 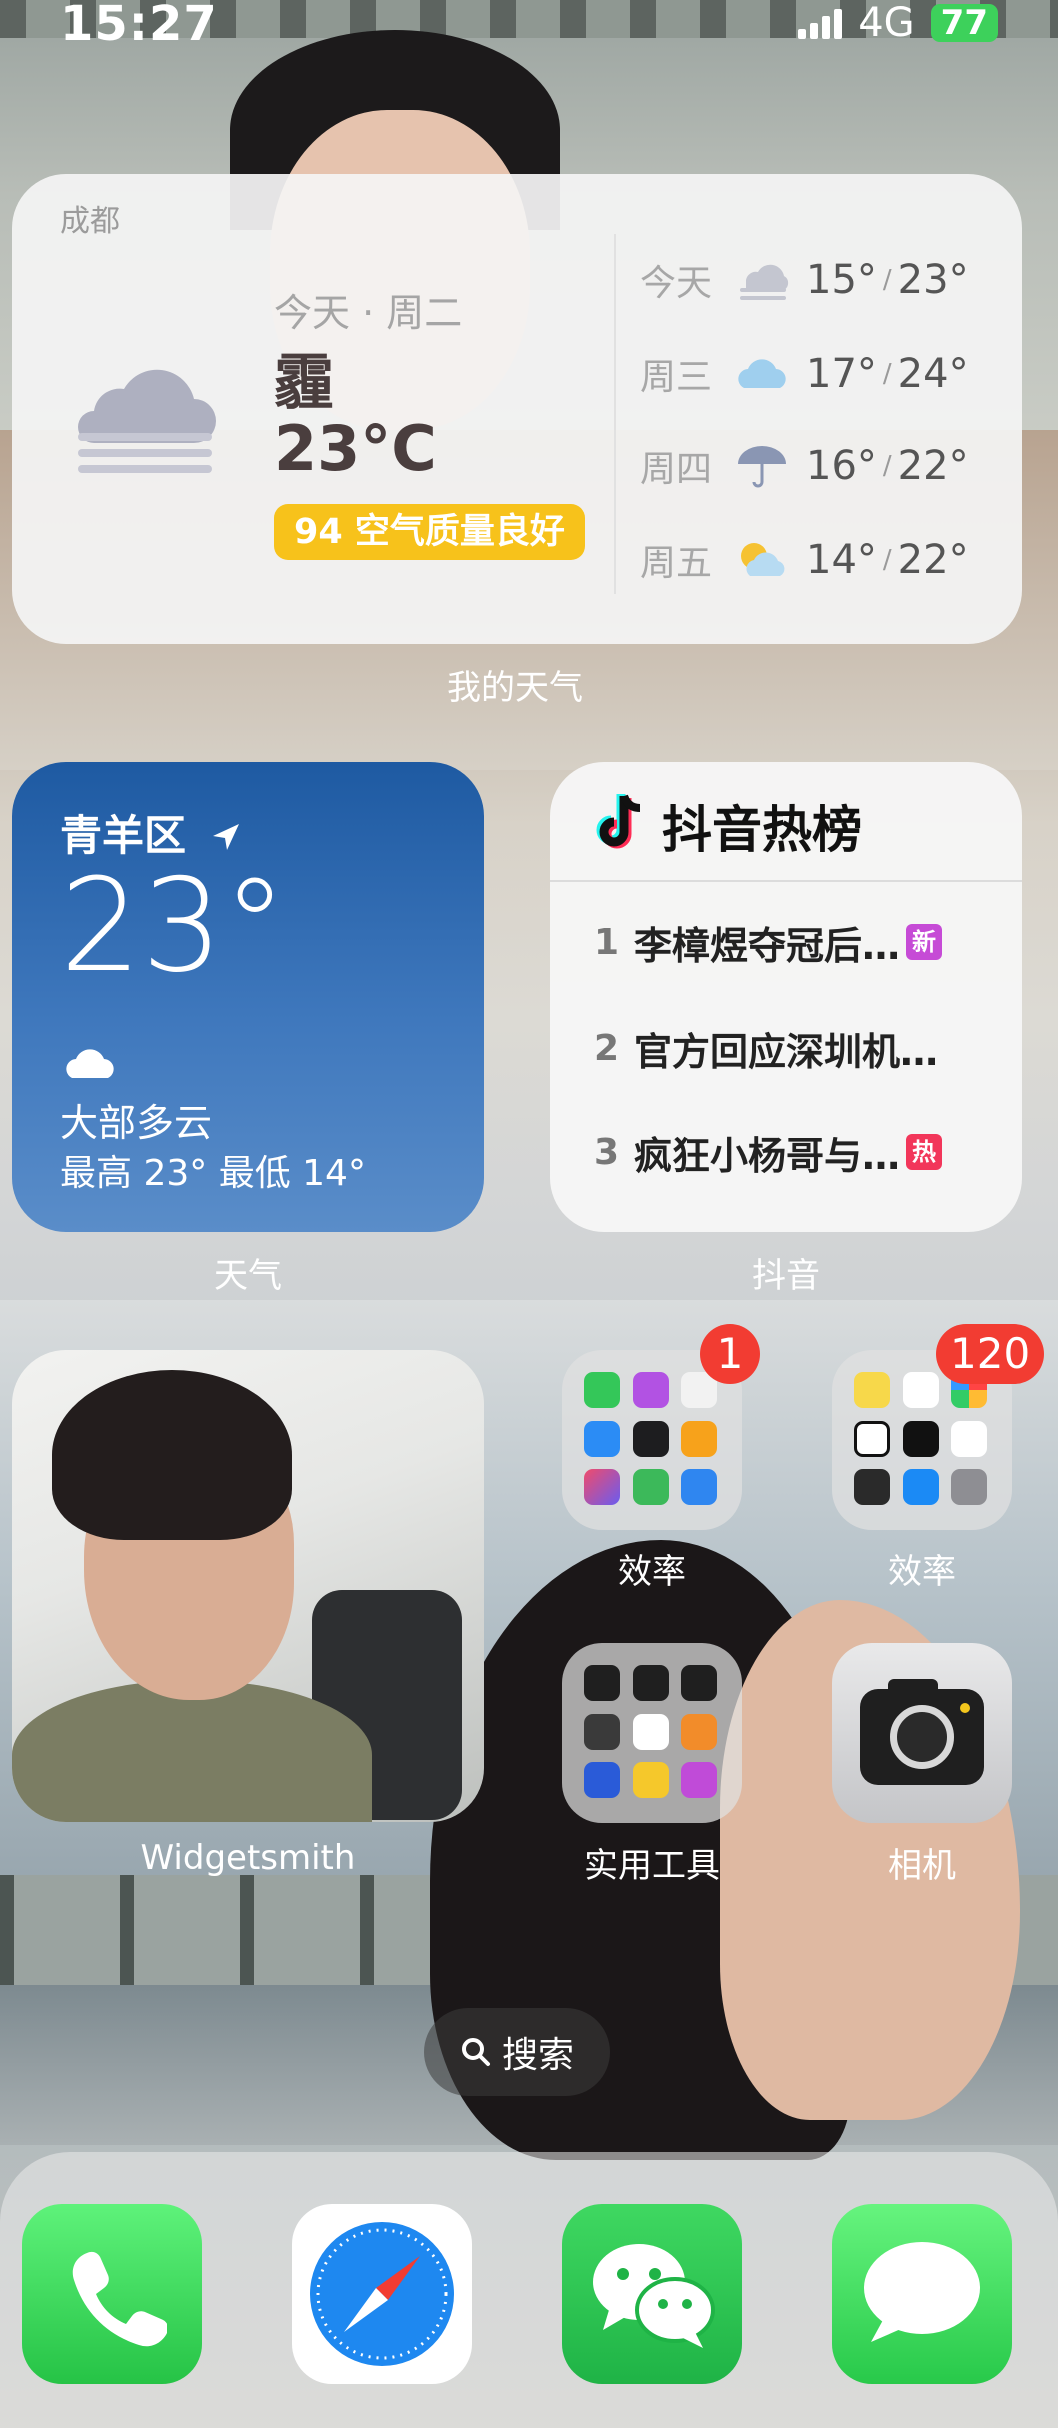 What do you see at coordinates (355, 448) in the screenshot?
I see `weather-temperature: 23°C` at bounding box center [355, 448].